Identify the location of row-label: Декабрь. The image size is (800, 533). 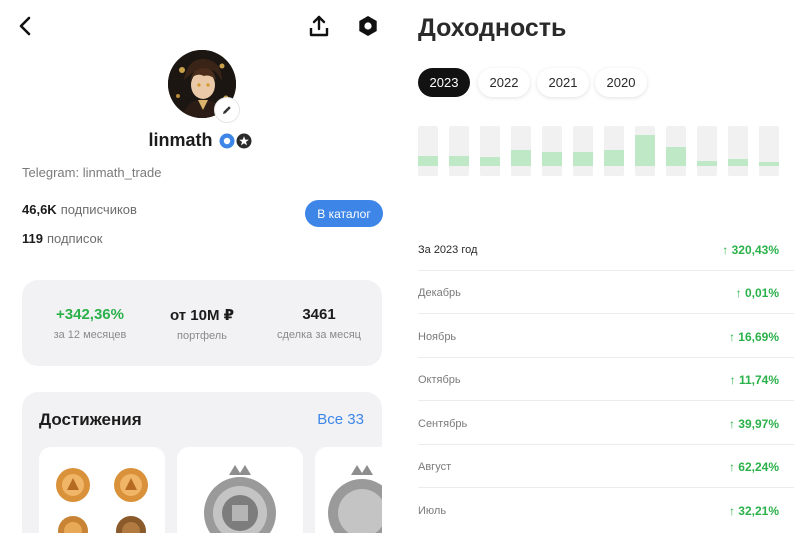
(439, 293).